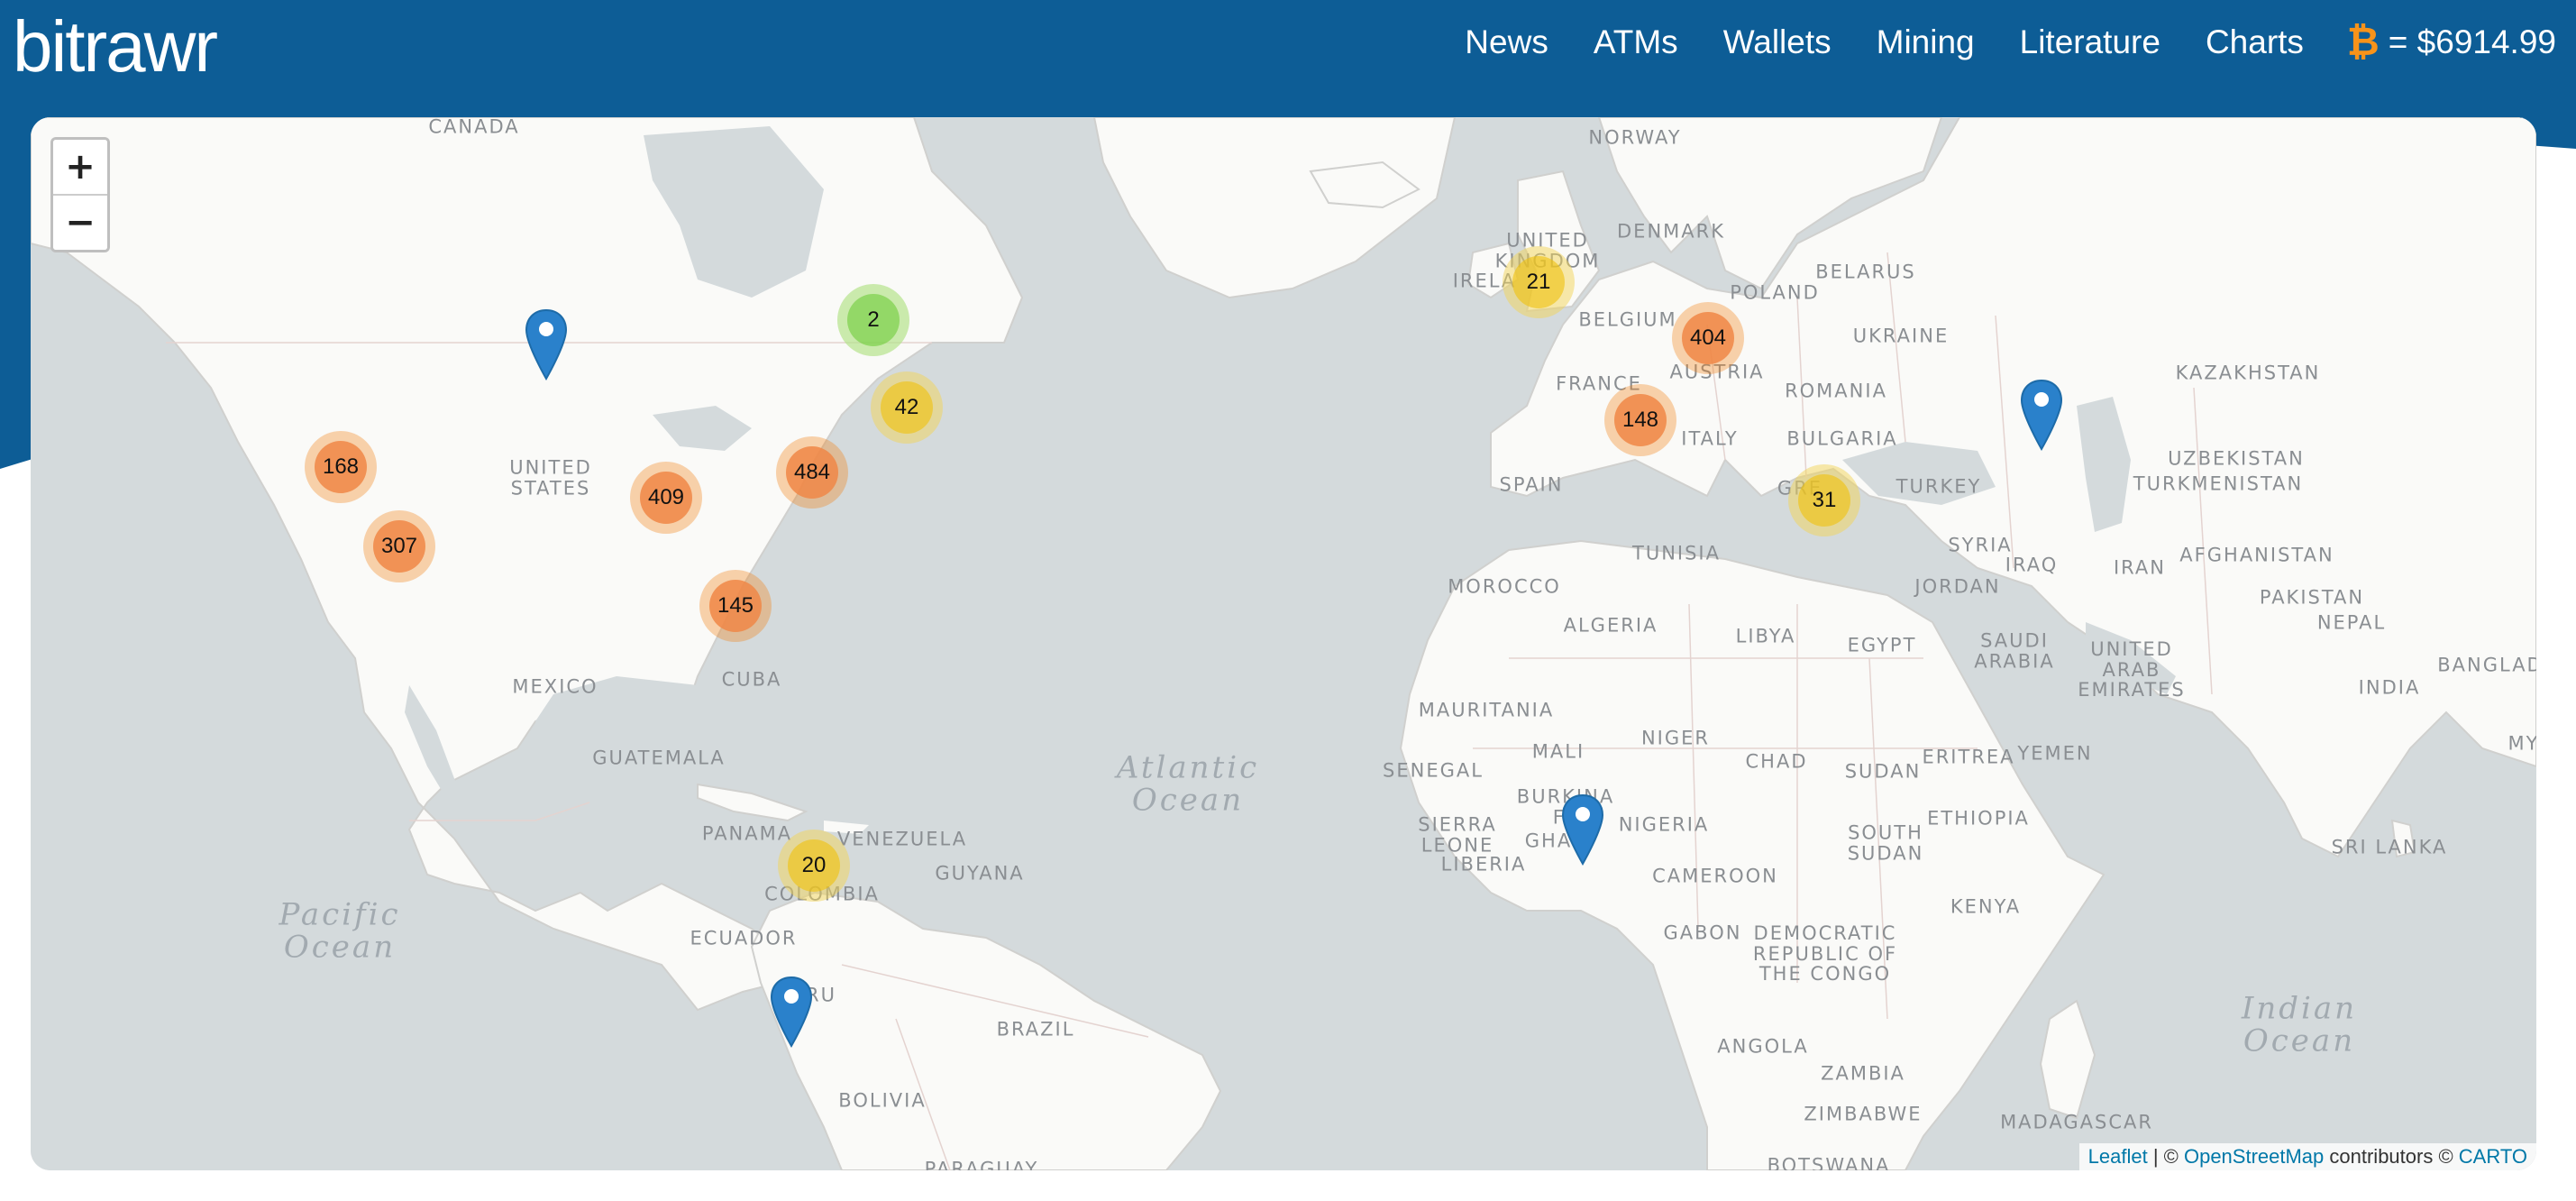 This screenshot has height=1201, width=2576. Describe the element at coordinates (1778, 42) in the screenshot. I see `nav-wallets: Wallets` at that location.